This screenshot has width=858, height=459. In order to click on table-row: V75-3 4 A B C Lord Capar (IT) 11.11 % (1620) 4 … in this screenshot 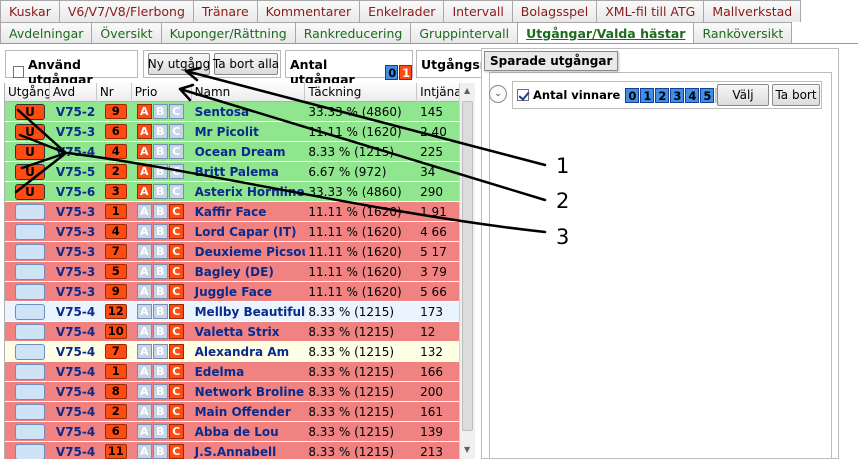, I will do `click(233, 232)`.